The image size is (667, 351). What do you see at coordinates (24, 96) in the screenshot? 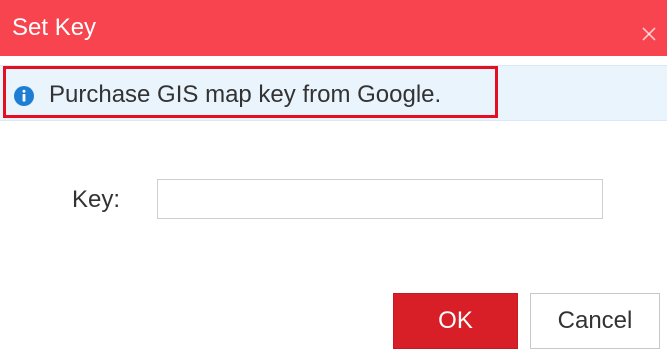
I see `info-circle-icon` at bounding box center [24, 96].